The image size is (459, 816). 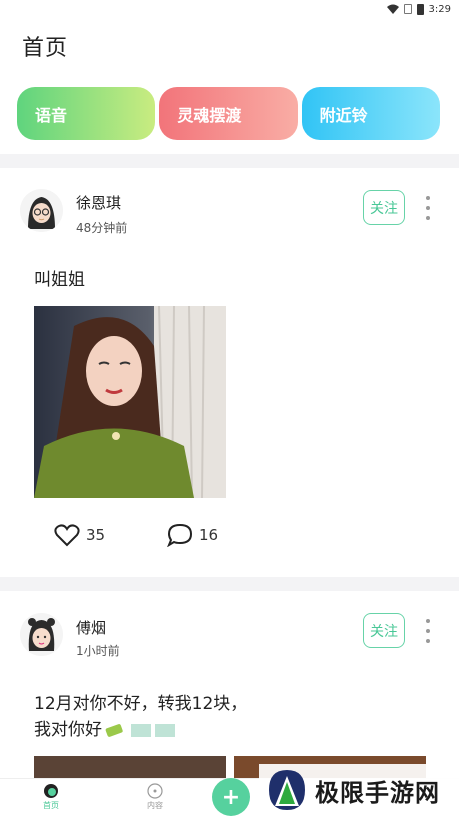 I want to click on nav-home: 首页, so click(x=51, y=797).